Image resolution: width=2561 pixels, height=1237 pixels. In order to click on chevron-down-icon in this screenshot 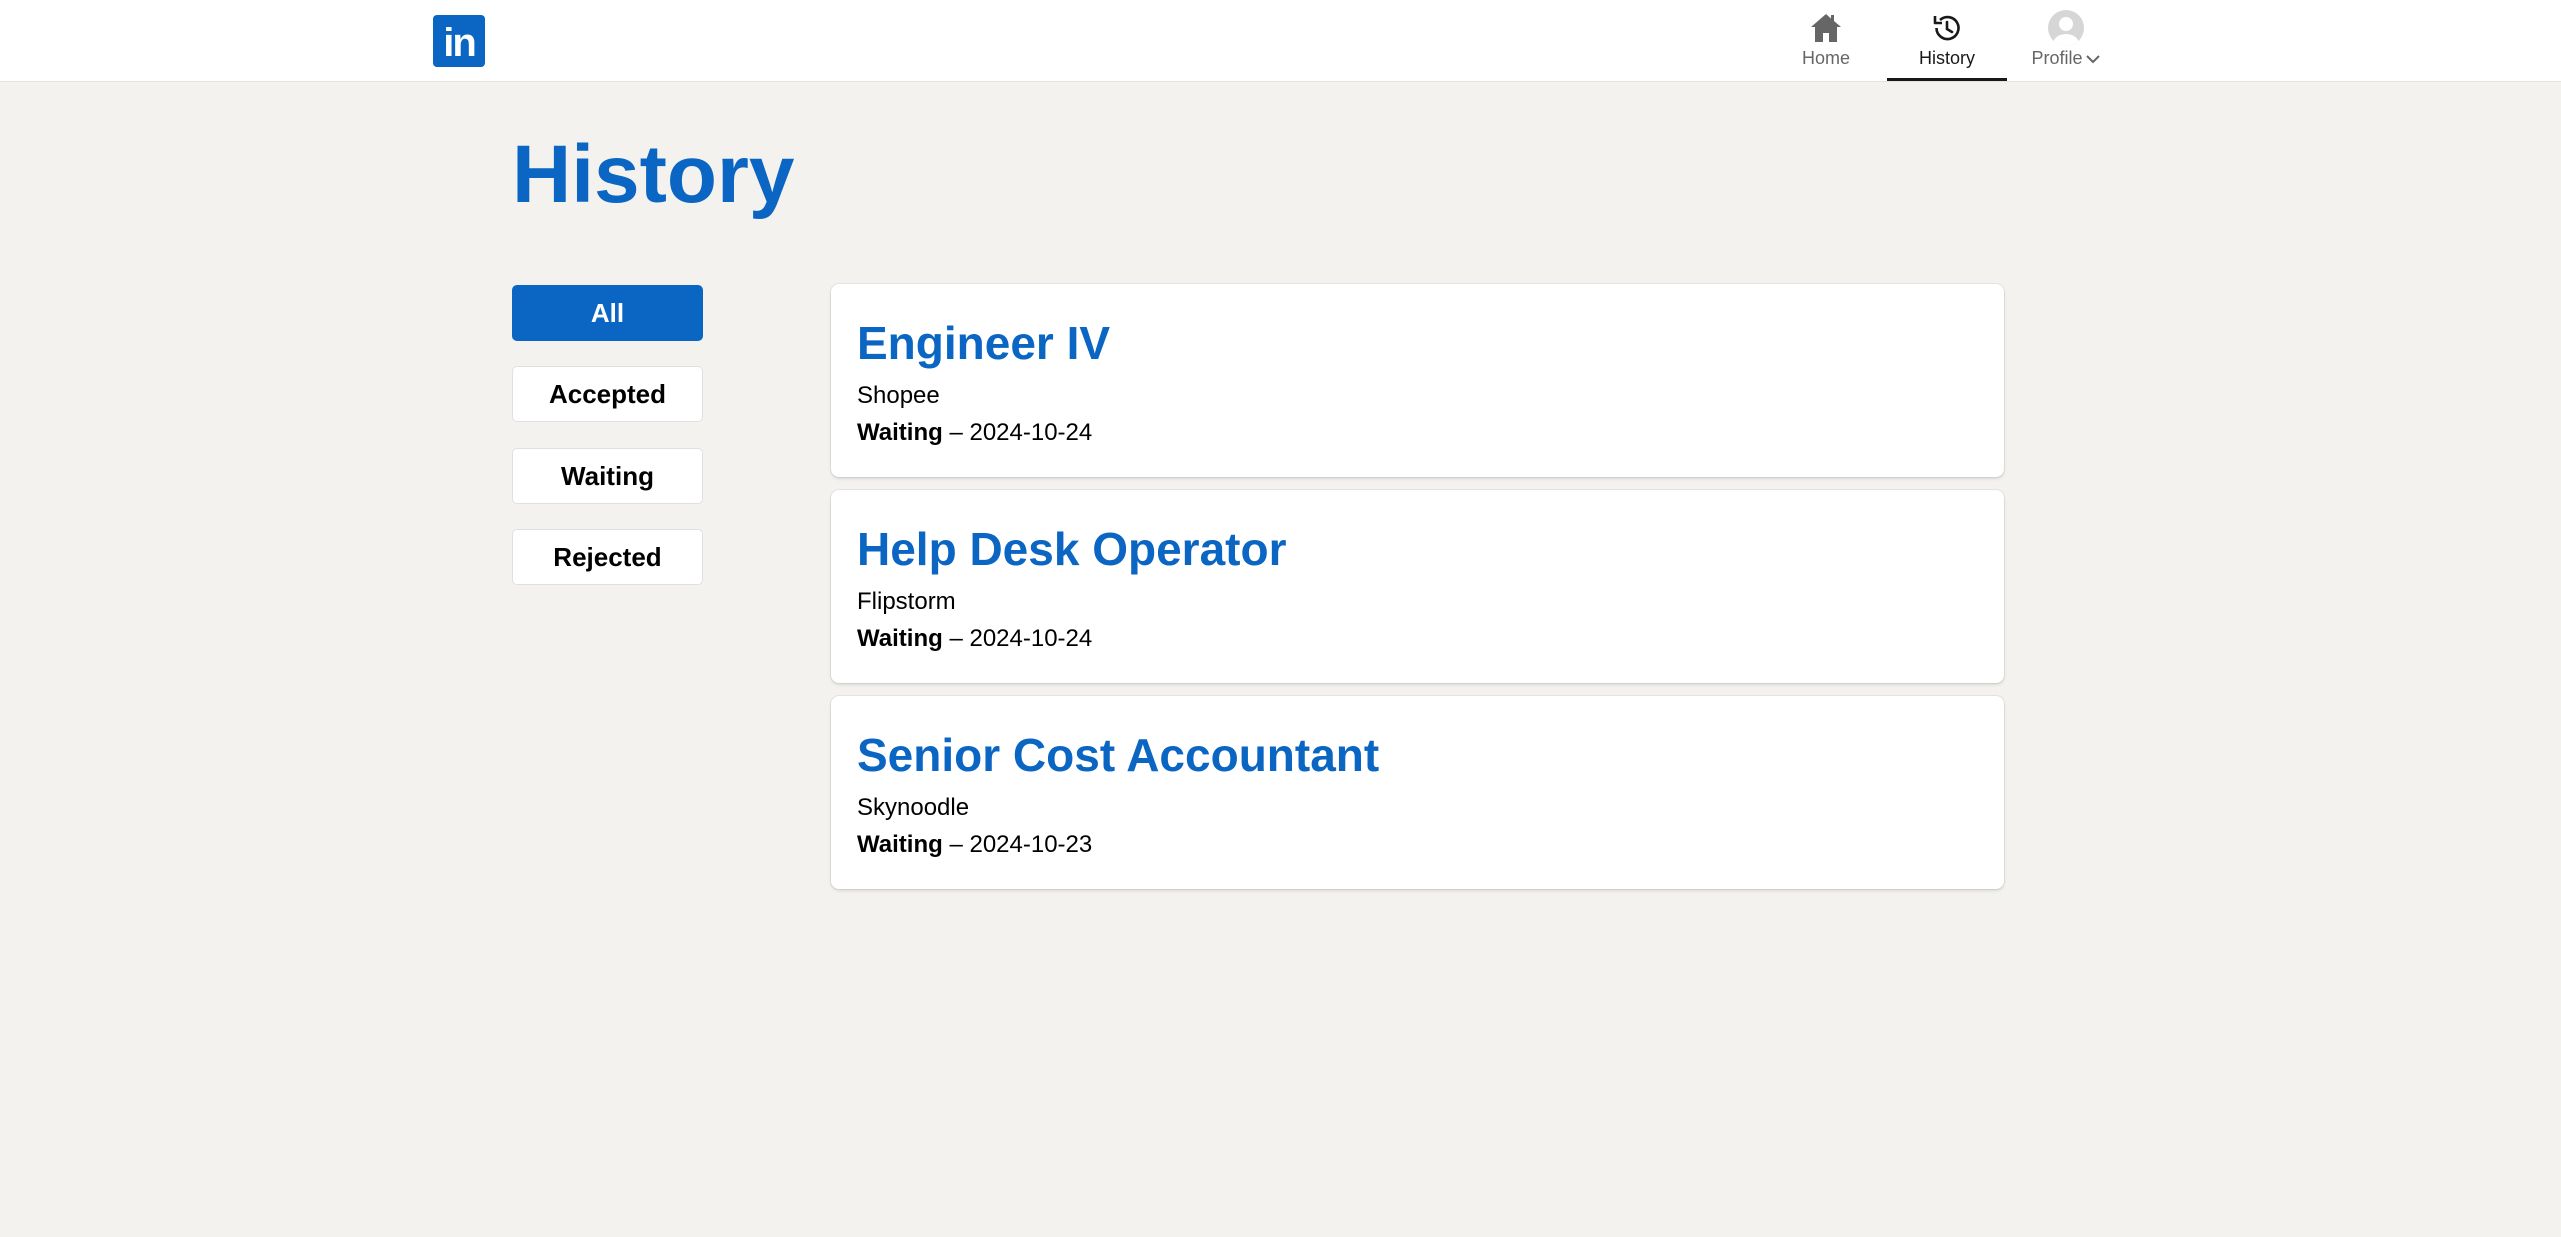, I will do `click(2093, 59)`.